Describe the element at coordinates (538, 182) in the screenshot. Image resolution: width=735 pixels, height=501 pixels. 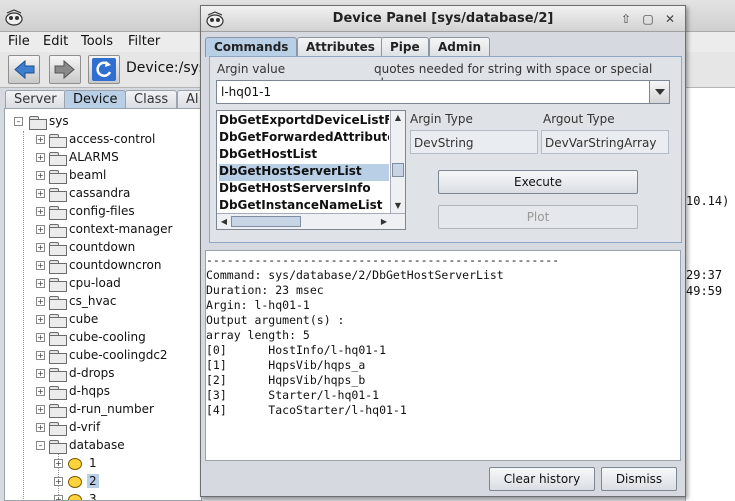
I see `execute-button: Execute` at that location.